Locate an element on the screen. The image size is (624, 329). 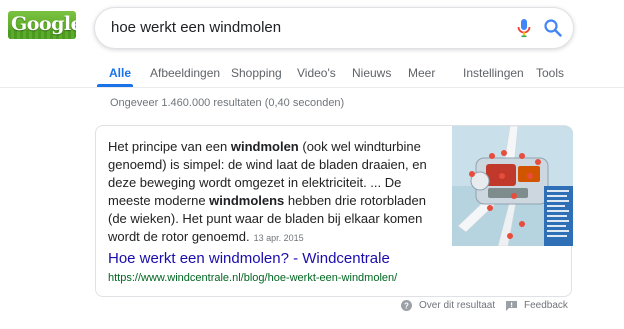
about-result-link: ? Over dit resultaat is located at coordinates (448, 305).